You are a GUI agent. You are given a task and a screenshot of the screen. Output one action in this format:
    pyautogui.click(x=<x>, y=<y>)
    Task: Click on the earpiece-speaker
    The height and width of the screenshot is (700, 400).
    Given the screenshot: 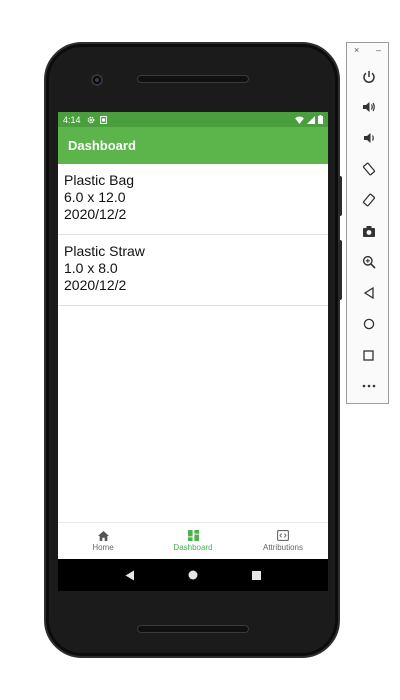 What is the action you would take?
    pyautogui.click(x=193, y=79)
    